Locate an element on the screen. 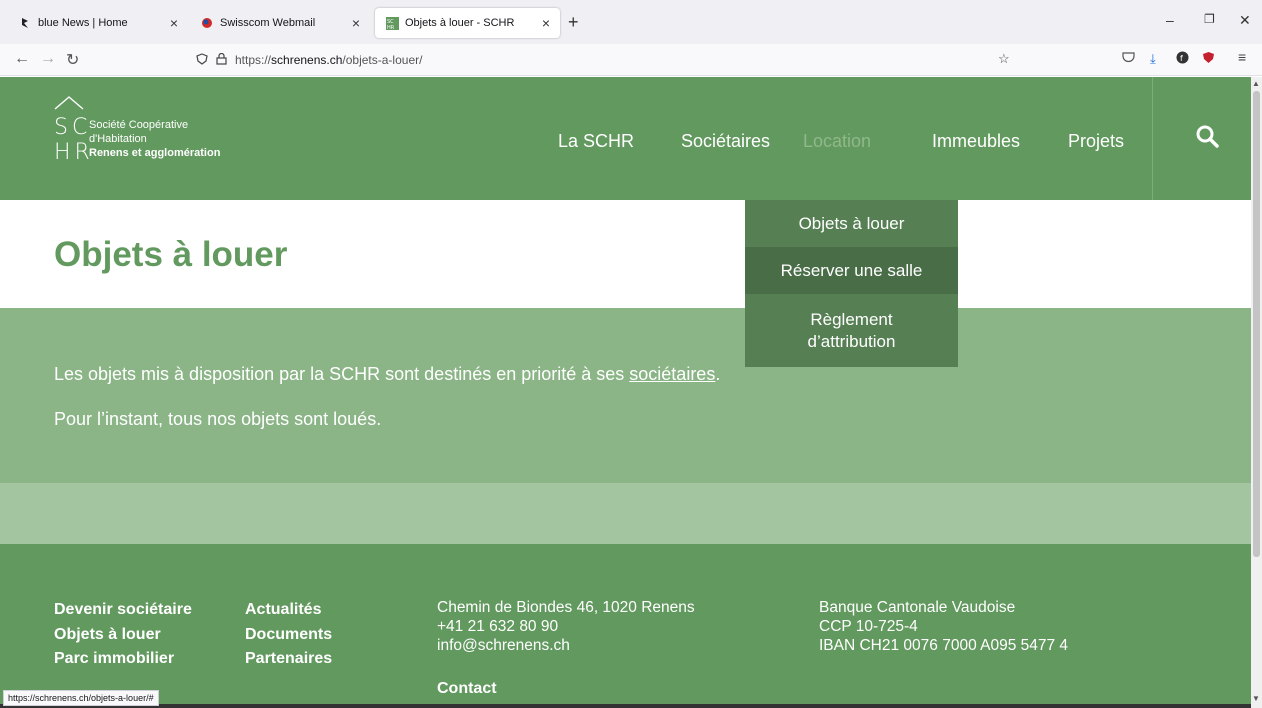 Image resolution: width=1262 pixels, height=708 pixels. bluenews-icon is located at coordinates (25, 23).